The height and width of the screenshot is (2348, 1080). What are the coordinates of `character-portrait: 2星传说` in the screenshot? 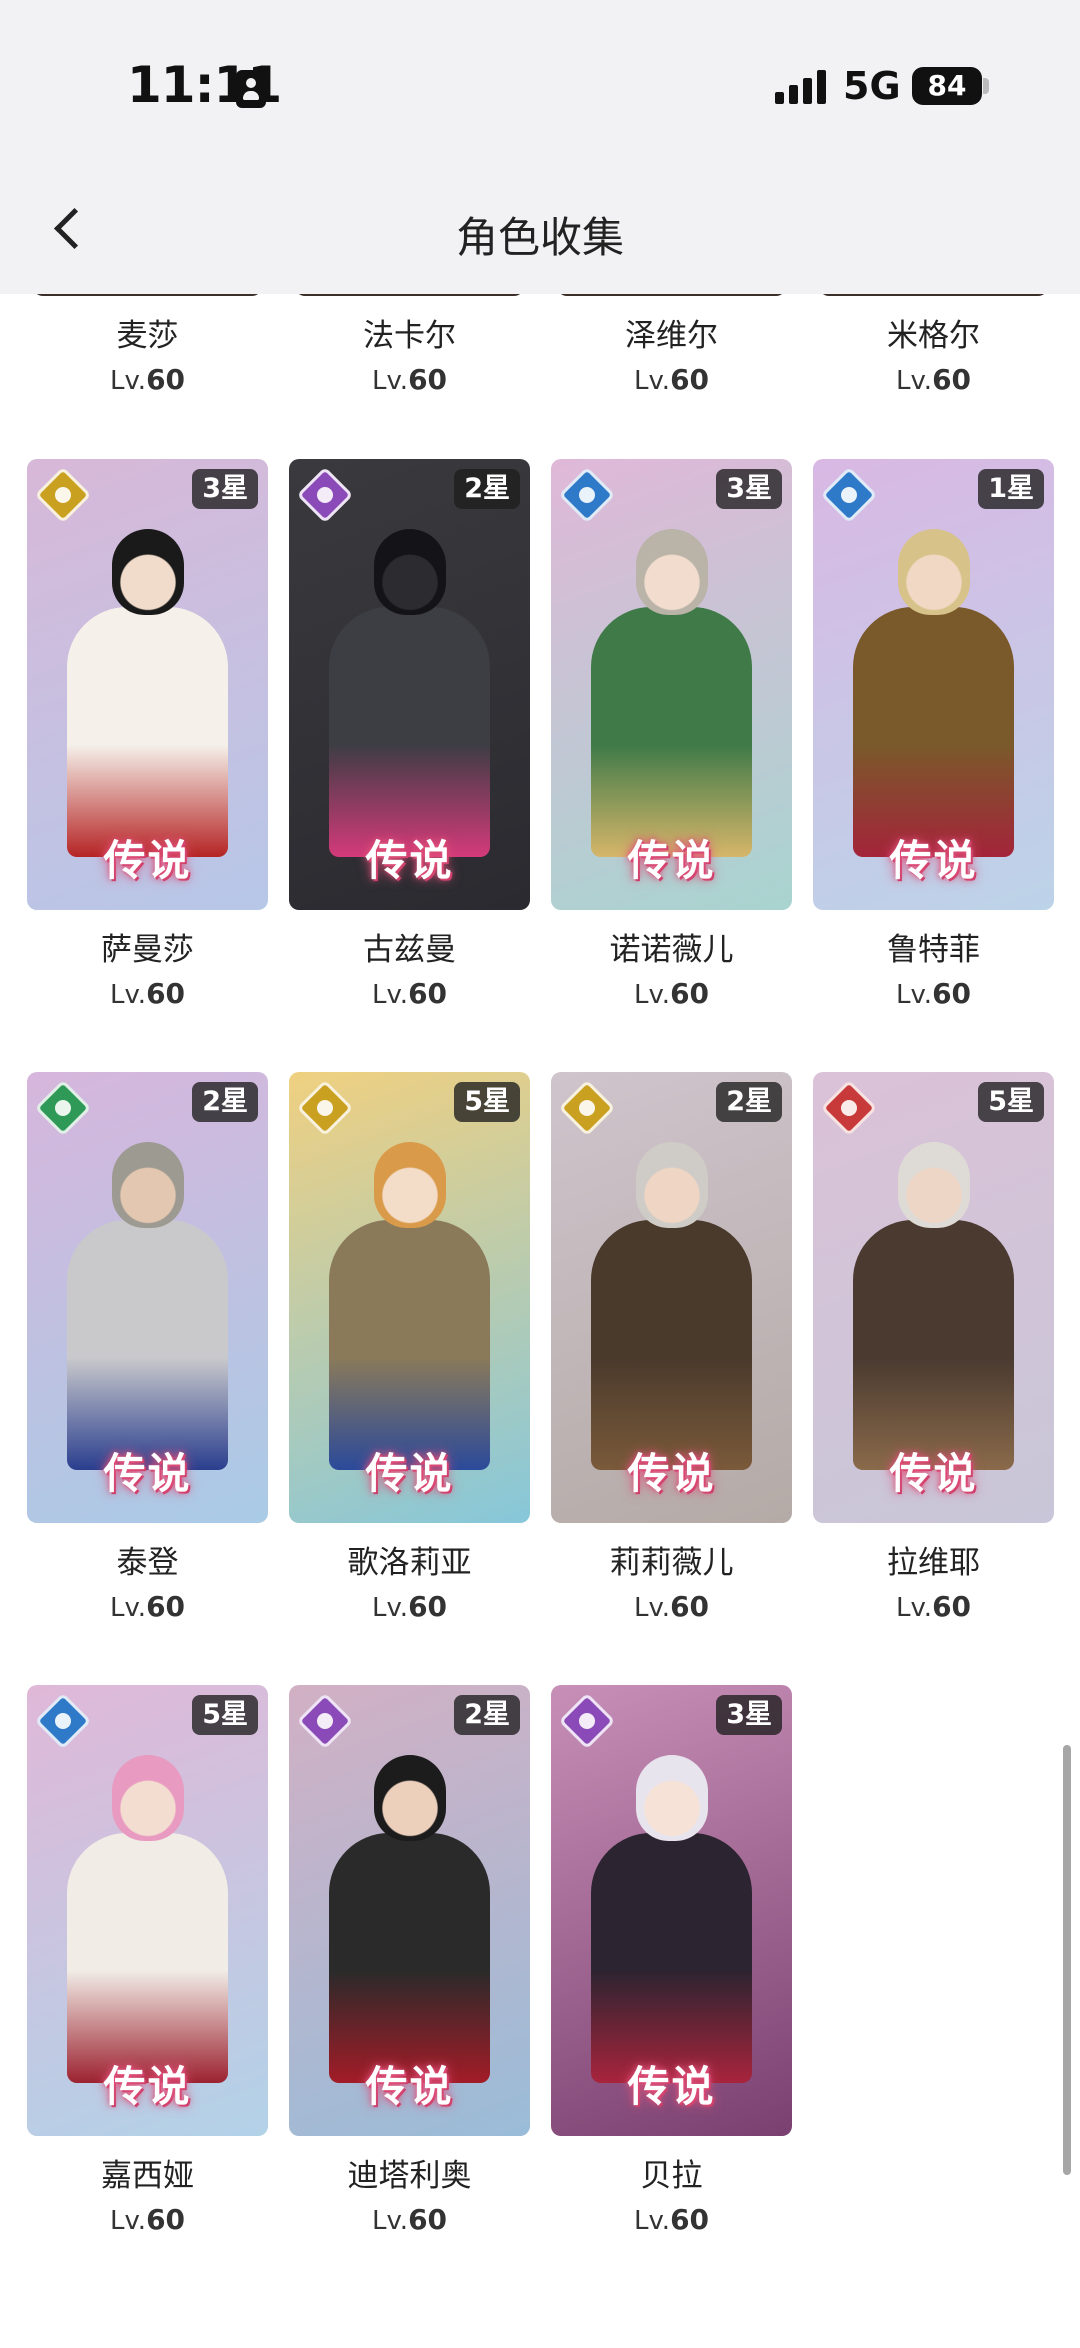 It's located at (409, 1910).